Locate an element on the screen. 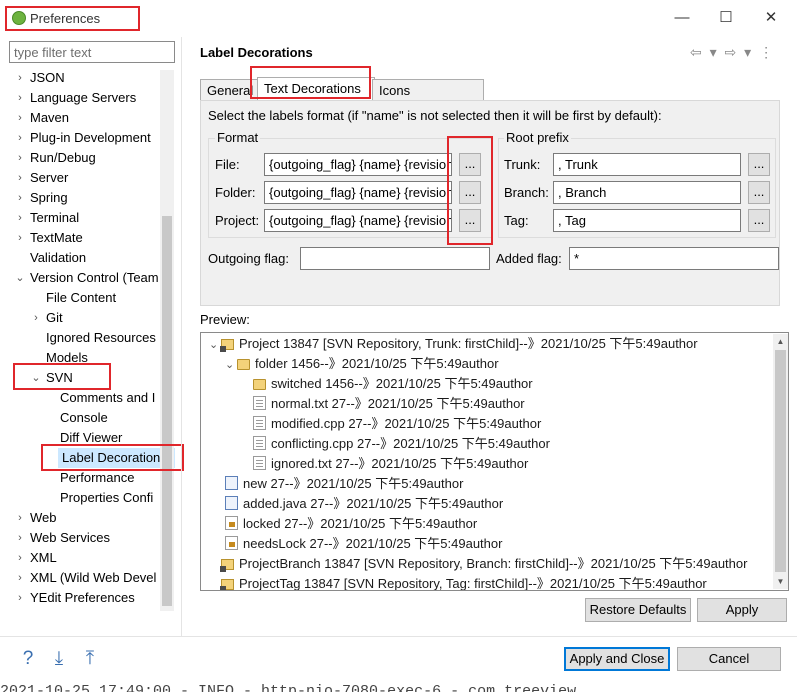 This screenshot has height=692, width=797. tab-icons-decorations: Icons Decorations is located at coordinates (428, 99).